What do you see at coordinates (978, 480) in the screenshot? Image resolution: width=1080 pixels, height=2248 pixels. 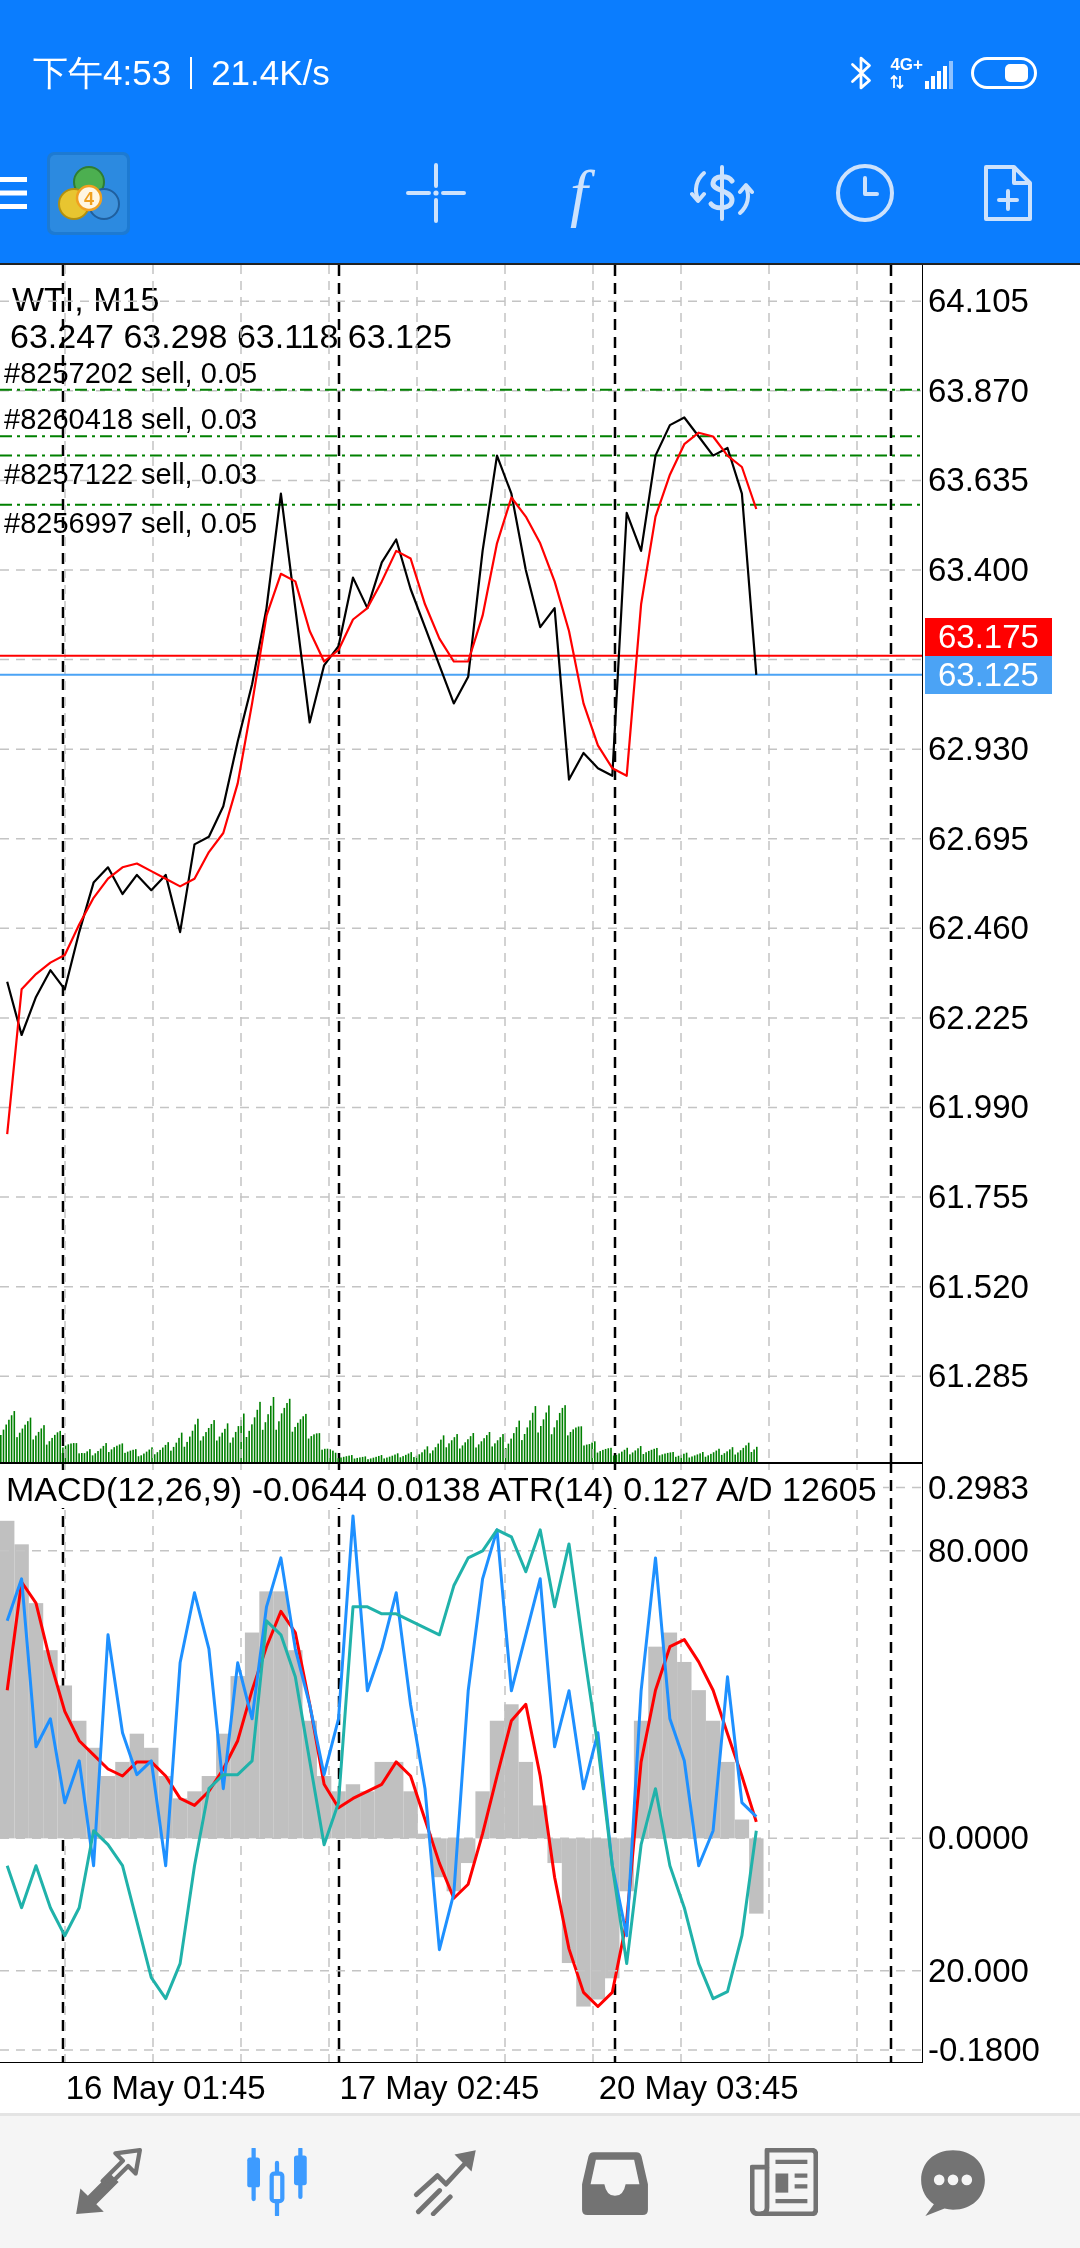 I see `price-axis-label: 63.635` at bounding box center [978, 480].